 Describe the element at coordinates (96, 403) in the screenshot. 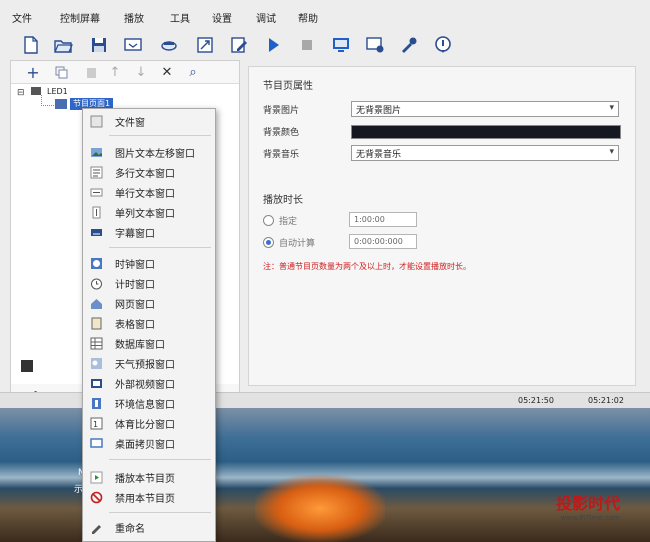

I see `environment-icon` at that location.